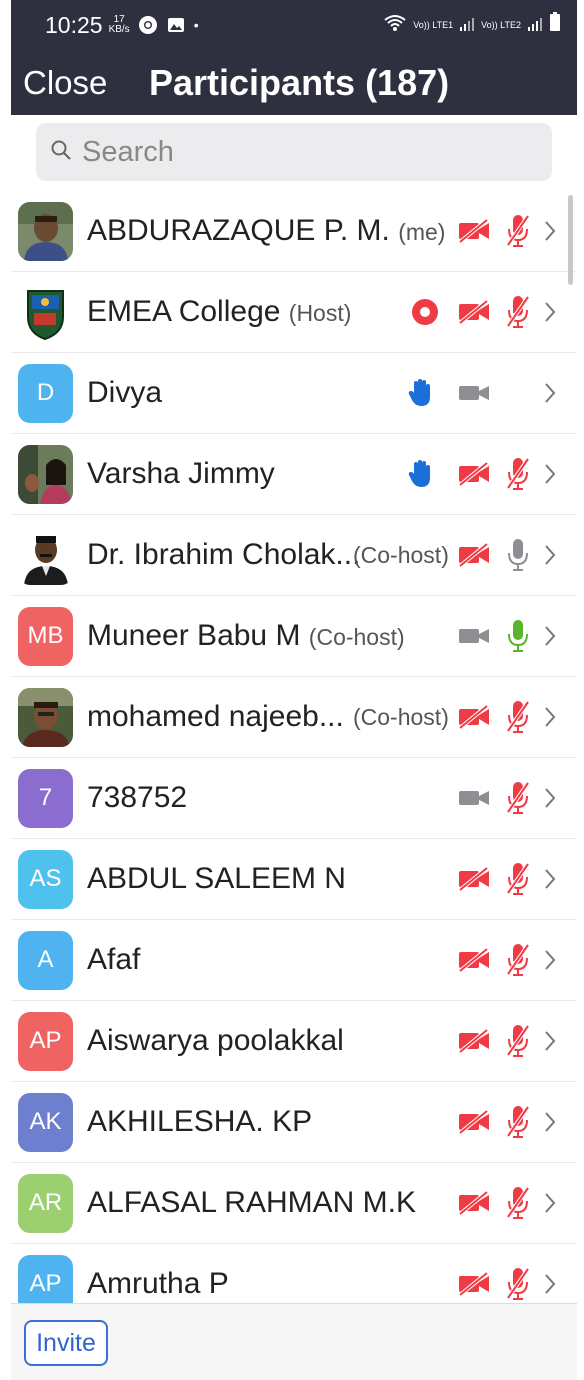 This screenshot has width=584, height=1380. I want to click on sim2-label: Vo)) LTE2, so click(501, 24).